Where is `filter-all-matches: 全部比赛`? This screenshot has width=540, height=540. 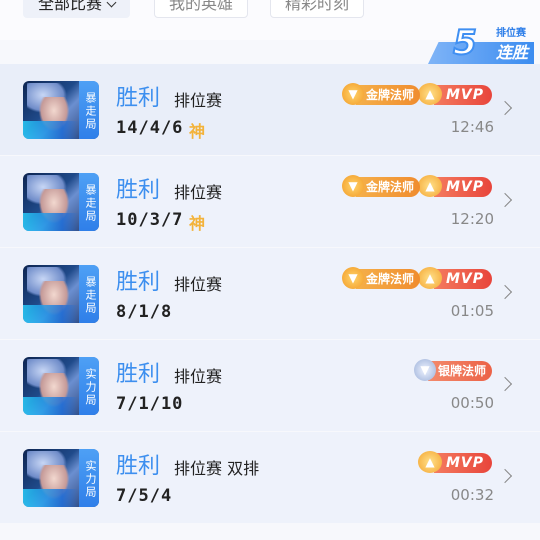
filter-all-matches: 全部比赛 is located at coordinates (77, 9).